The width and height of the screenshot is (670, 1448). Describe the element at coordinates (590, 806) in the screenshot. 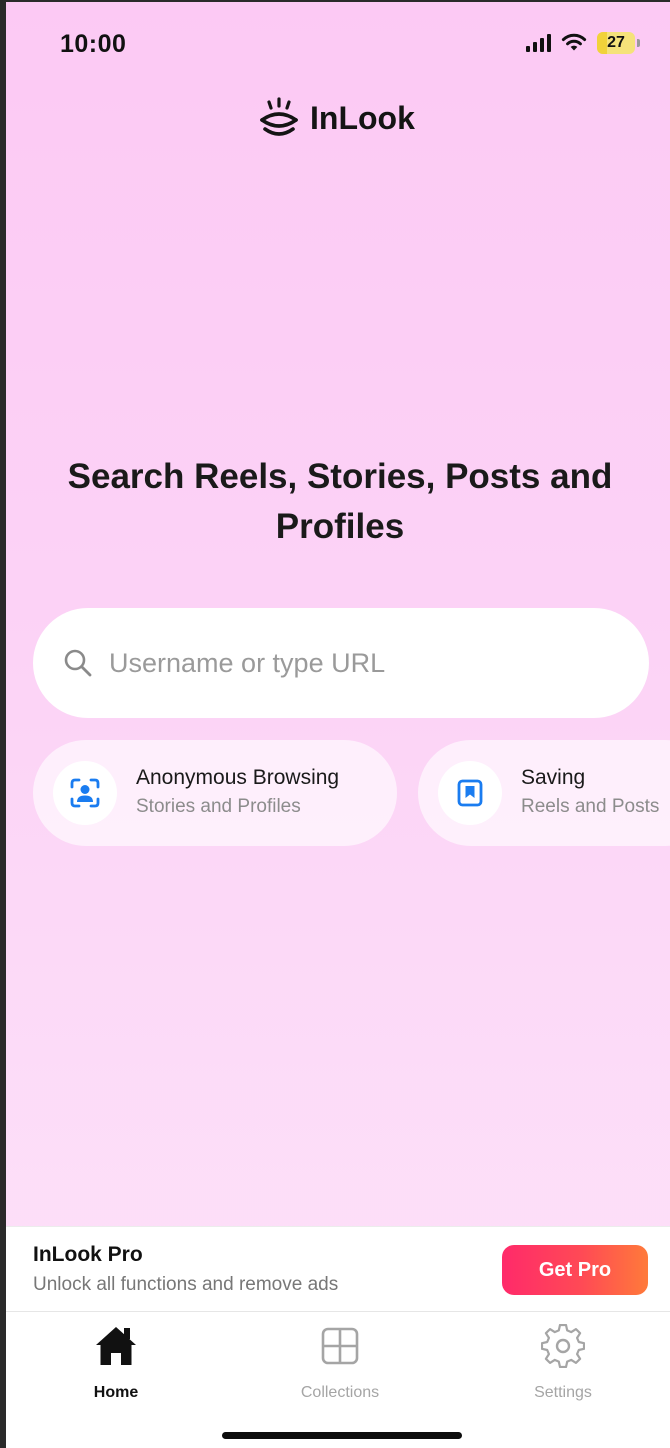

I see `feature-subtitle: Reels and Posts` at that location.